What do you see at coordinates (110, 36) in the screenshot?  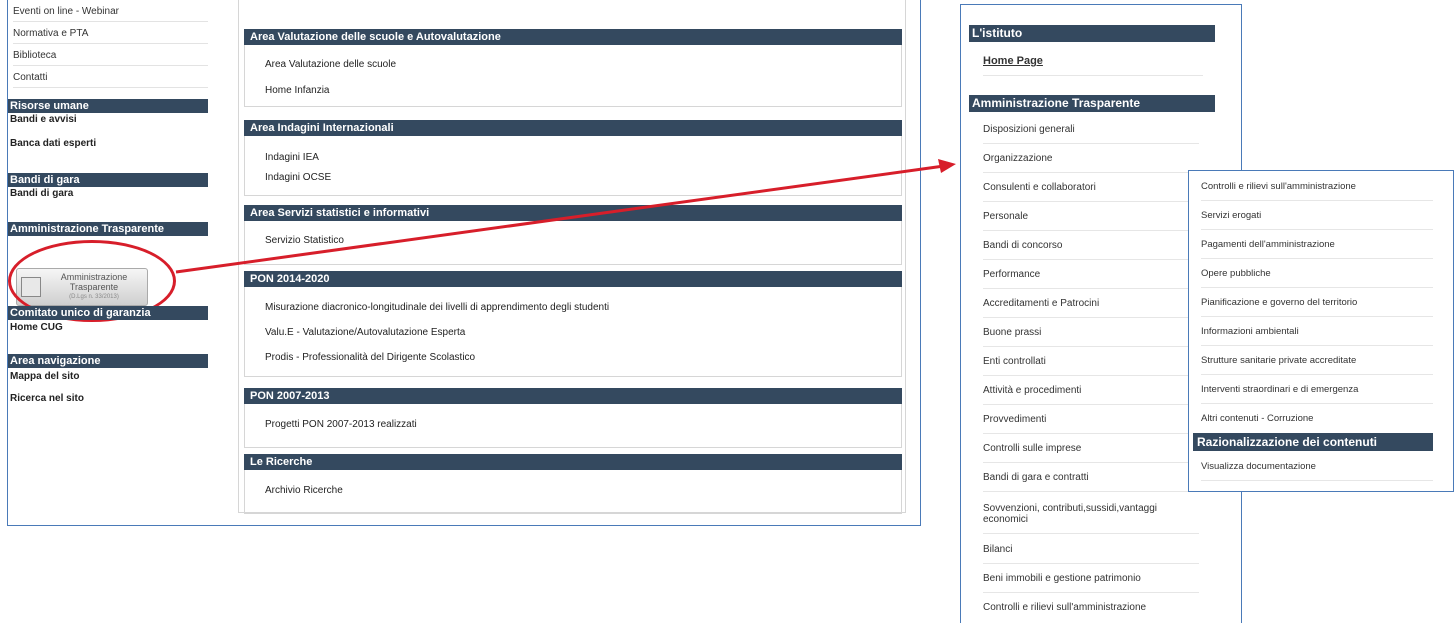 I see `sidebar-link-normativa: Normativa e PTA` at bounding box center [110, 36].